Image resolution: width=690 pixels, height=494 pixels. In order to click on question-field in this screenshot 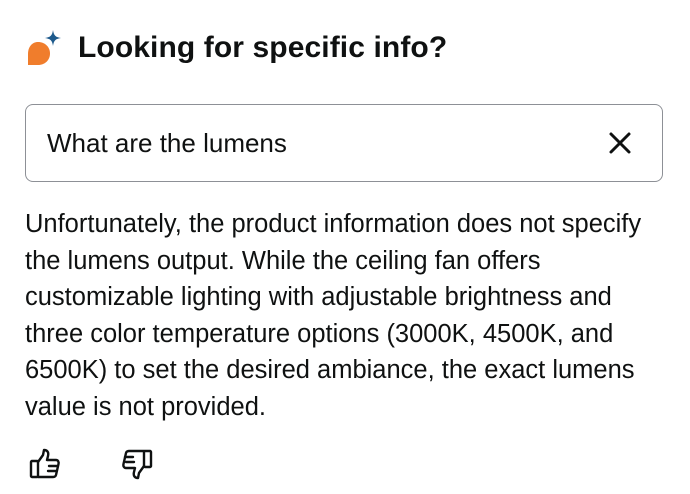, I will do `click(344, 143)`.